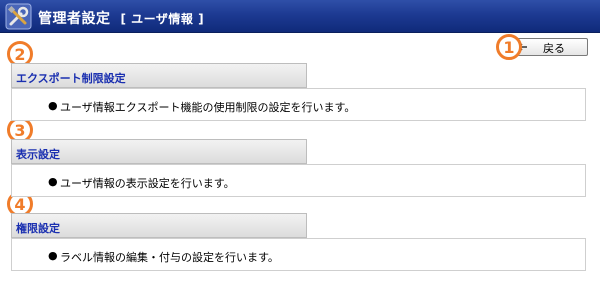  What do you see at coordinates (509, 47) in the screenshot?
I see `callout-1: 1` at bounding box center [509, 47].